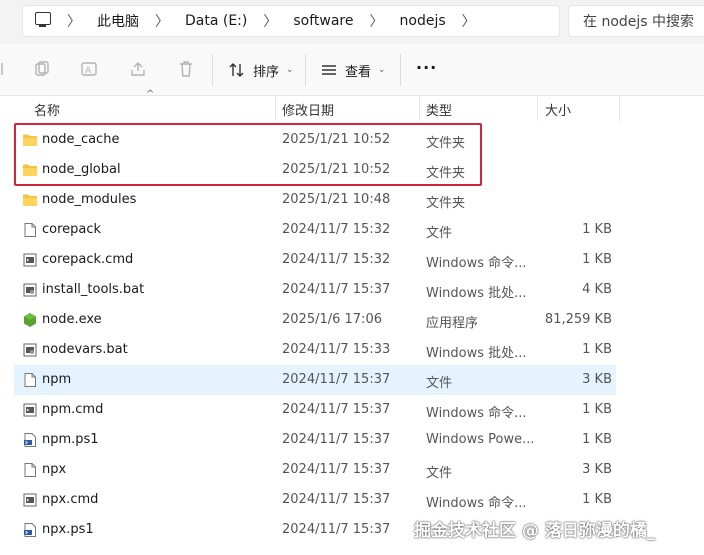 This screenshot has width=704, height=555. I want to click on command-bar: A 排序 ⌄ 查看 ⌄ ···, so click(352, 70).